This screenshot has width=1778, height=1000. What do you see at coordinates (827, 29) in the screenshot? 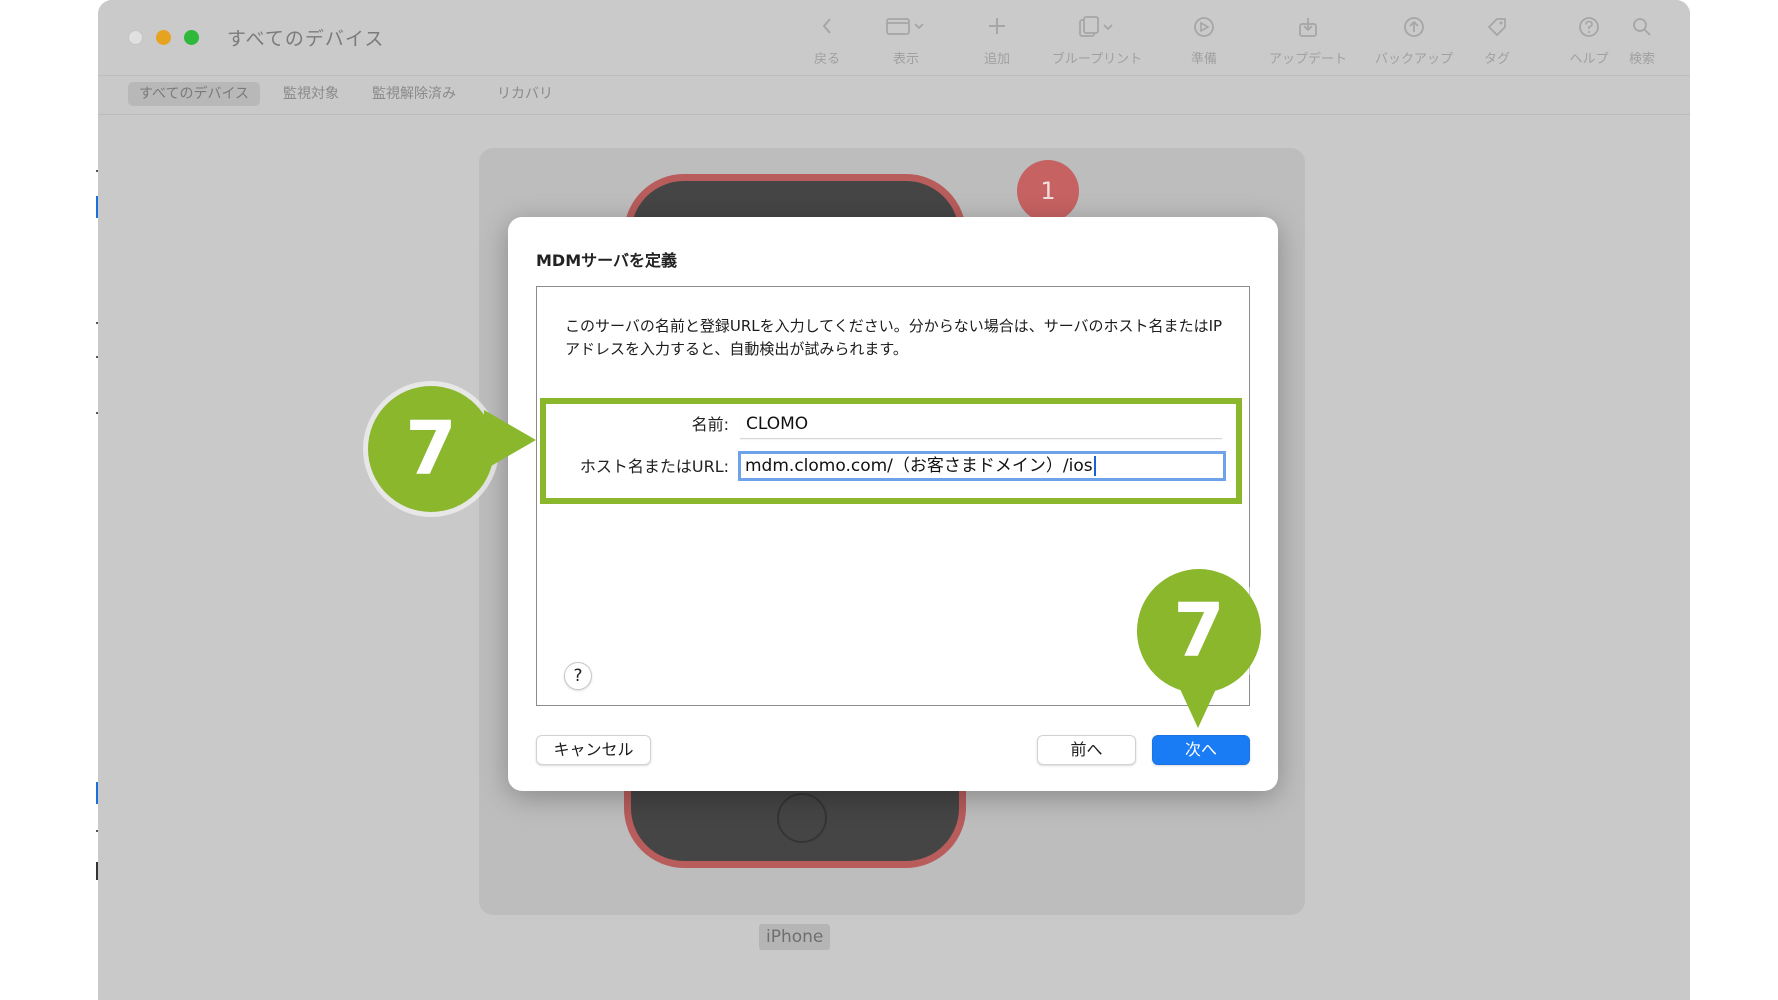
I see `chevron-left-icon` at bounding box center [827, 29].